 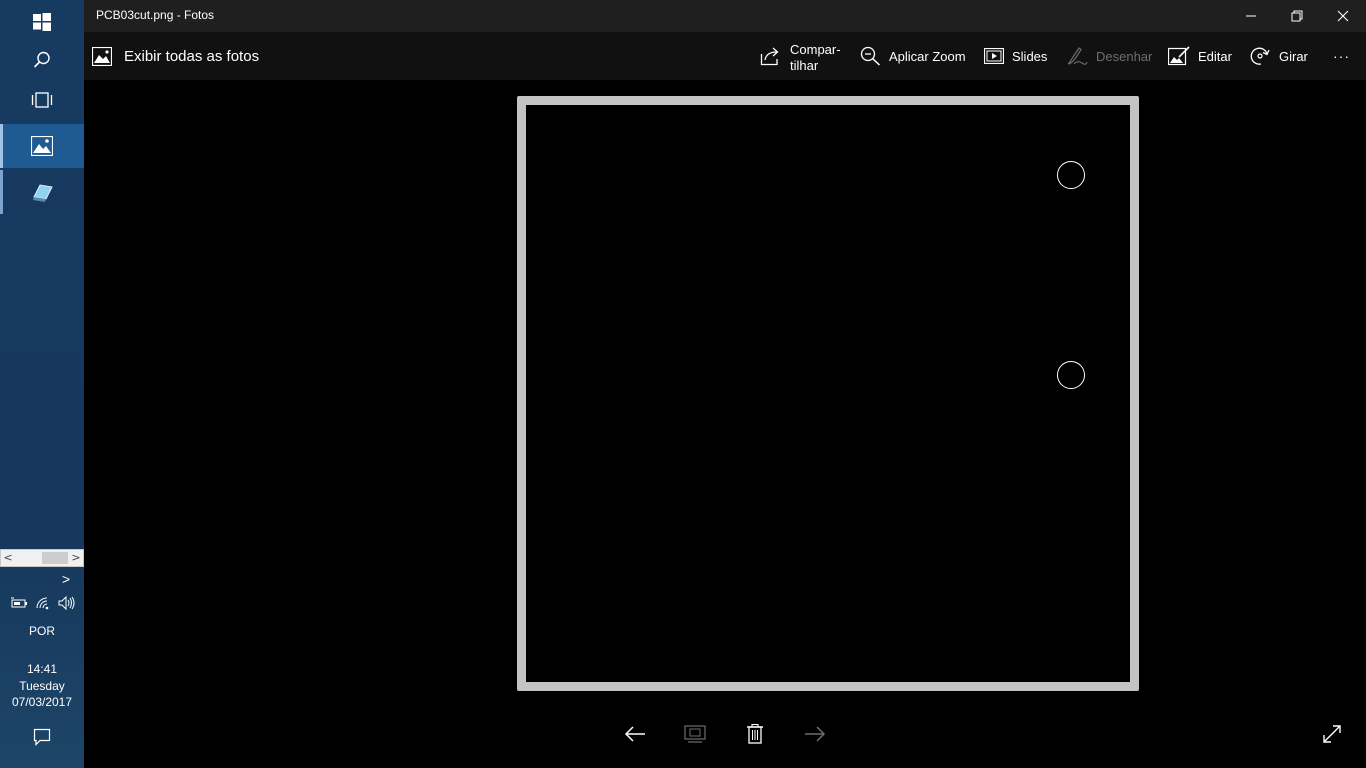 I want to click on present-icon, so click(x=695, y=734).